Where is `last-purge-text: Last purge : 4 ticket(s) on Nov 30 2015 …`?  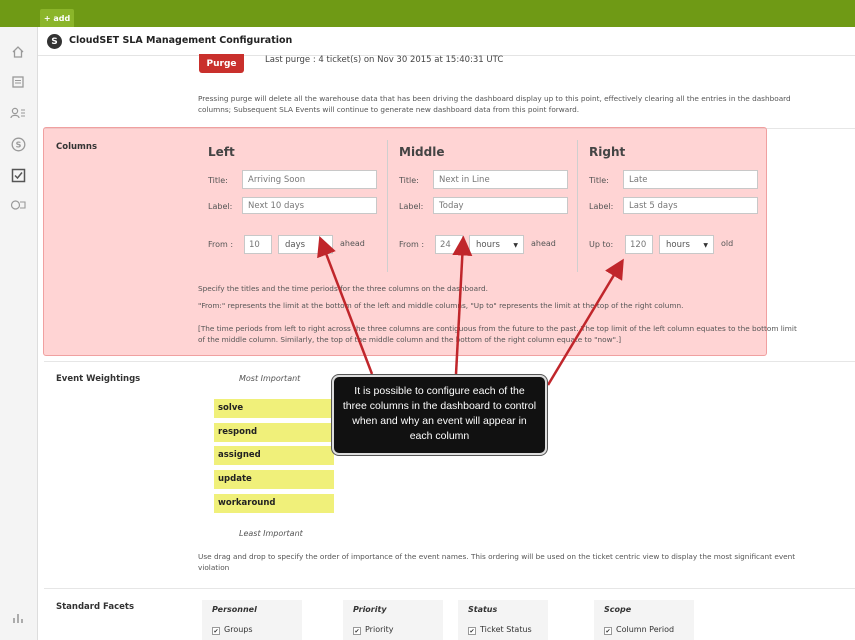 last-purge-text: Last purge : 4 ticket(s) on Nov 30 2015 … is located at coordinates (384, 60).